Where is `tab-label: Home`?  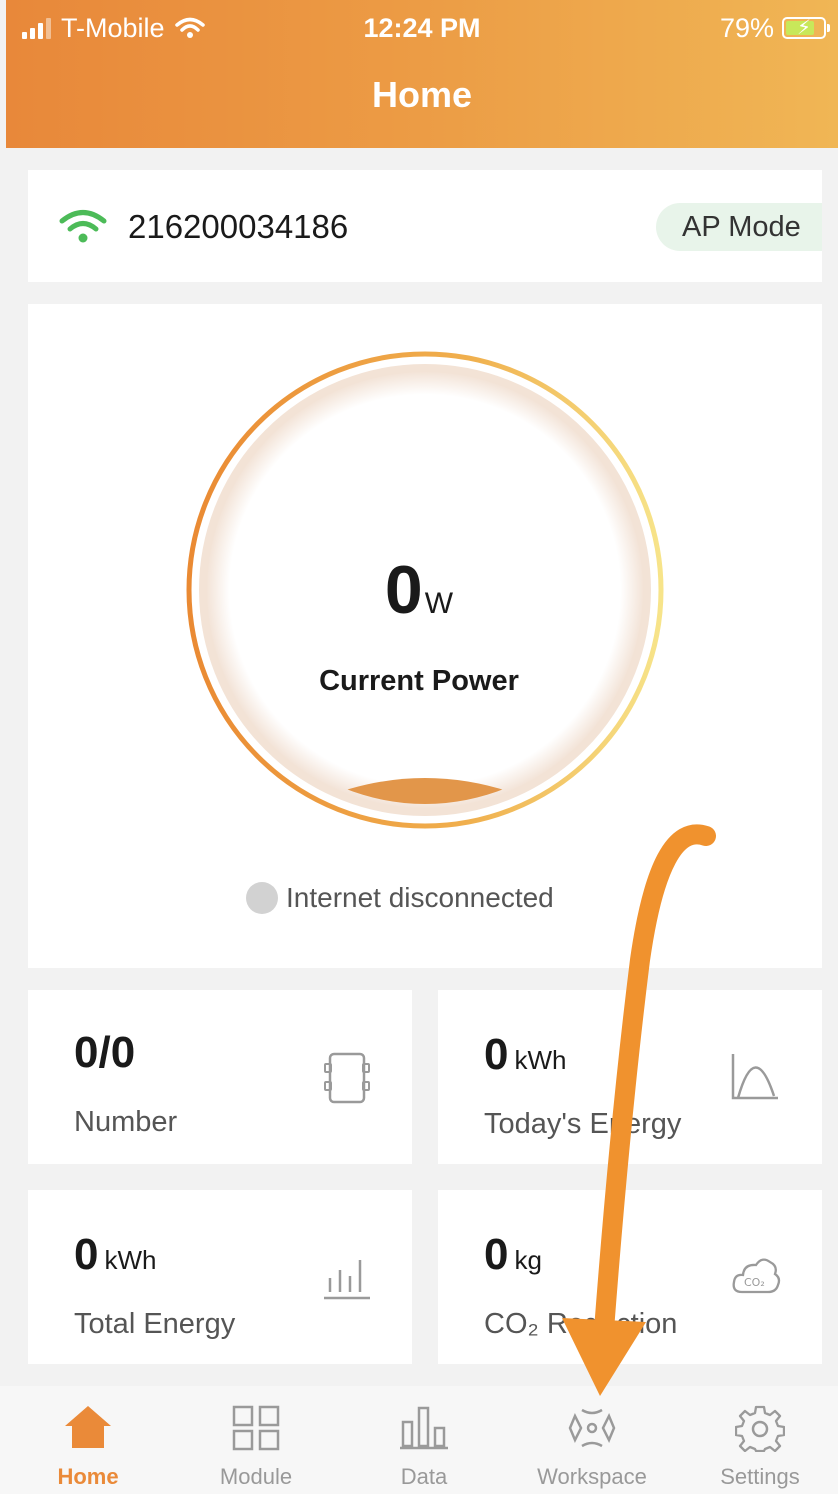
tab-label: Home is located at coordinates (88, 1476).